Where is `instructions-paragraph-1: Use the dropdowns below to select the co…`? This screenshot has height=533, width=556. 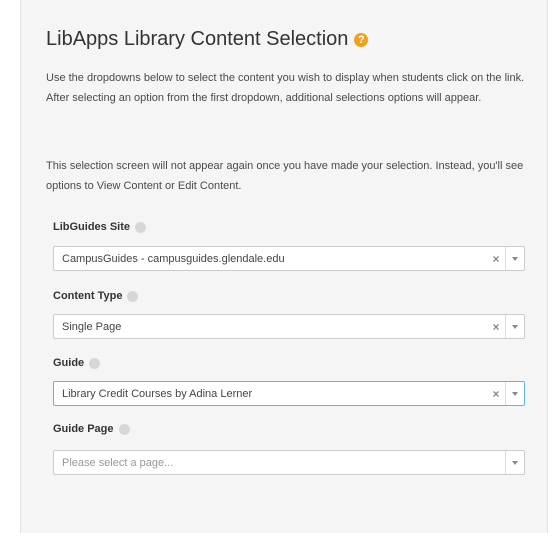
instructions-paragraph-1: Use the dropdowns below to select the co… is located at coordinates (285, 88).